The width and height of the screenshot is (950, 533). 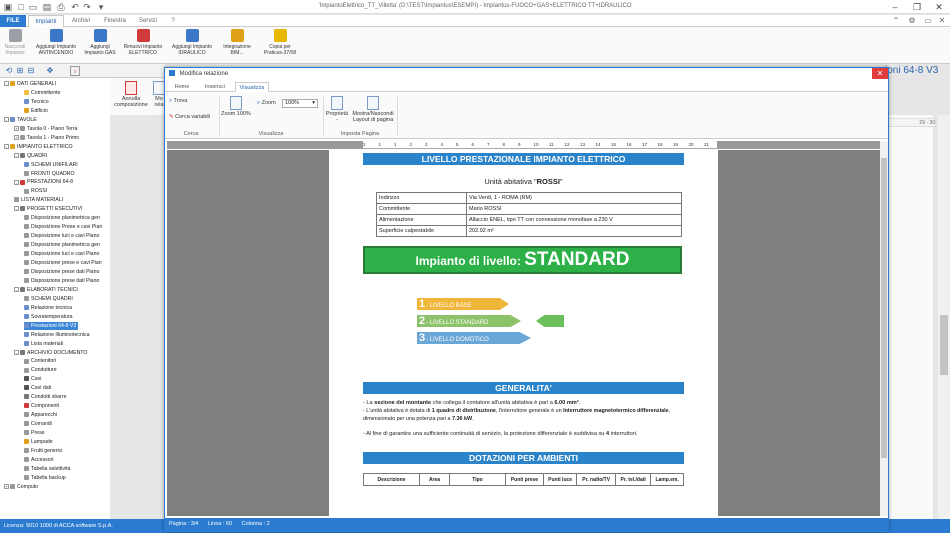 What do you see at coordinates (48, 299) in the screenshot?
I see `tree-item: SCHEMI QUADRI` at bounding box center [48, 299].